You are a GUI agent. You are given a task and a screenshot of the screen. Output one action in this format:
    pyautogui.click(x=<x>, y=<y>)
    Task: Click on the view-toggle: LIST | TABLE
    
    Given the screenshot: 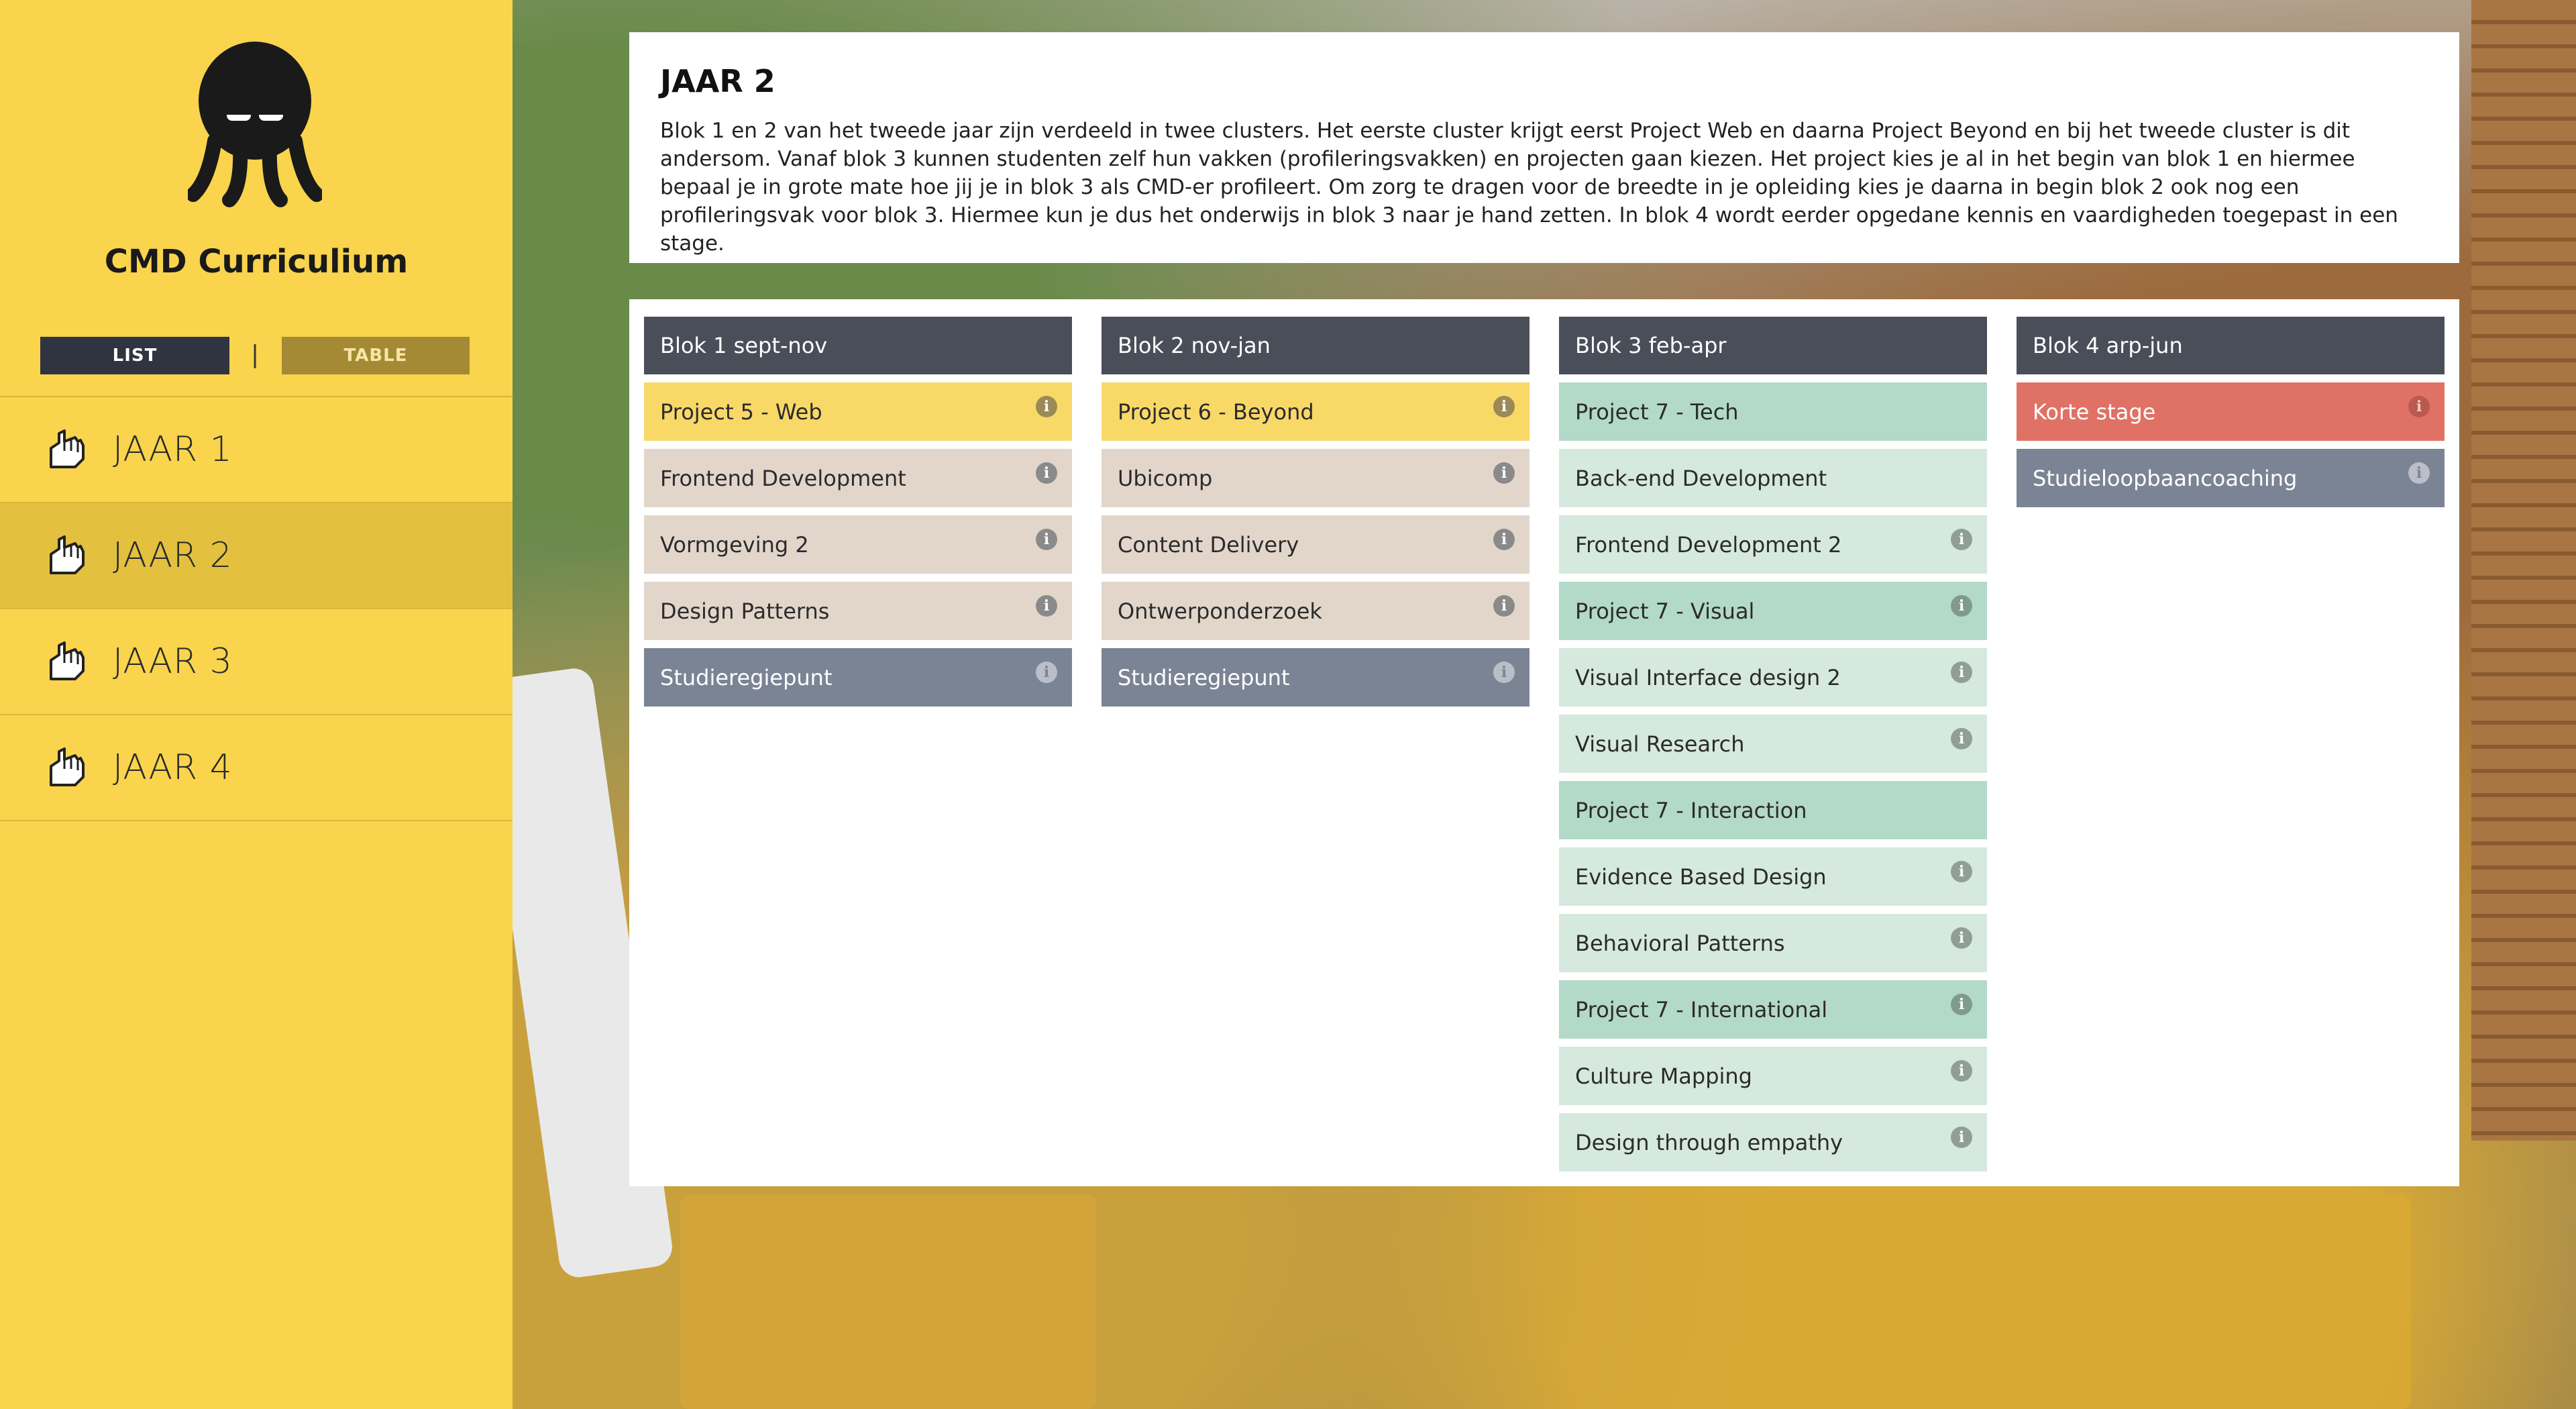 What is the action you would take?
    pyautogui.click(x=255, y=355)
    